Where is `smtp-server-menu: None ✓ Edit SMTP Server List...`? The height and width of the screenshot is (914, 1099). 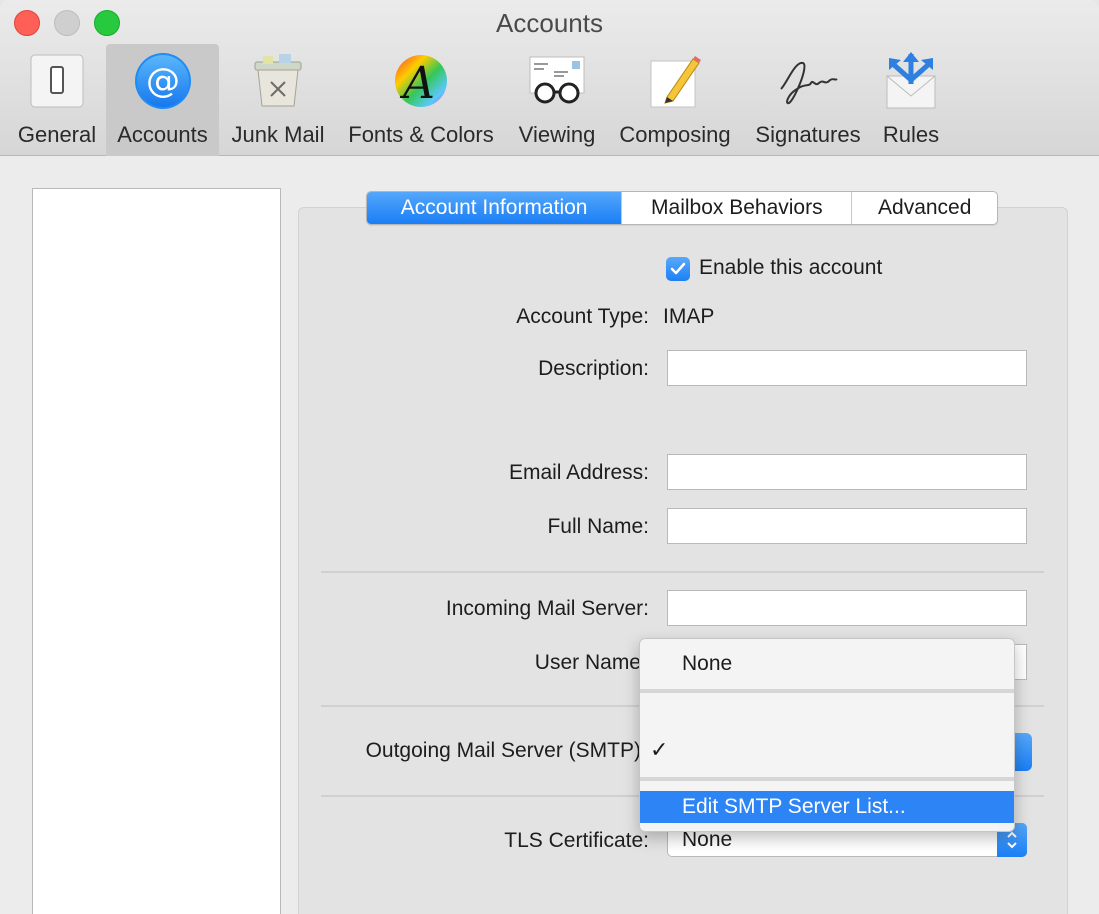 smtp-server-menu: None ✓ Edit SMTP Server List... is located at coordinates (827, 735).